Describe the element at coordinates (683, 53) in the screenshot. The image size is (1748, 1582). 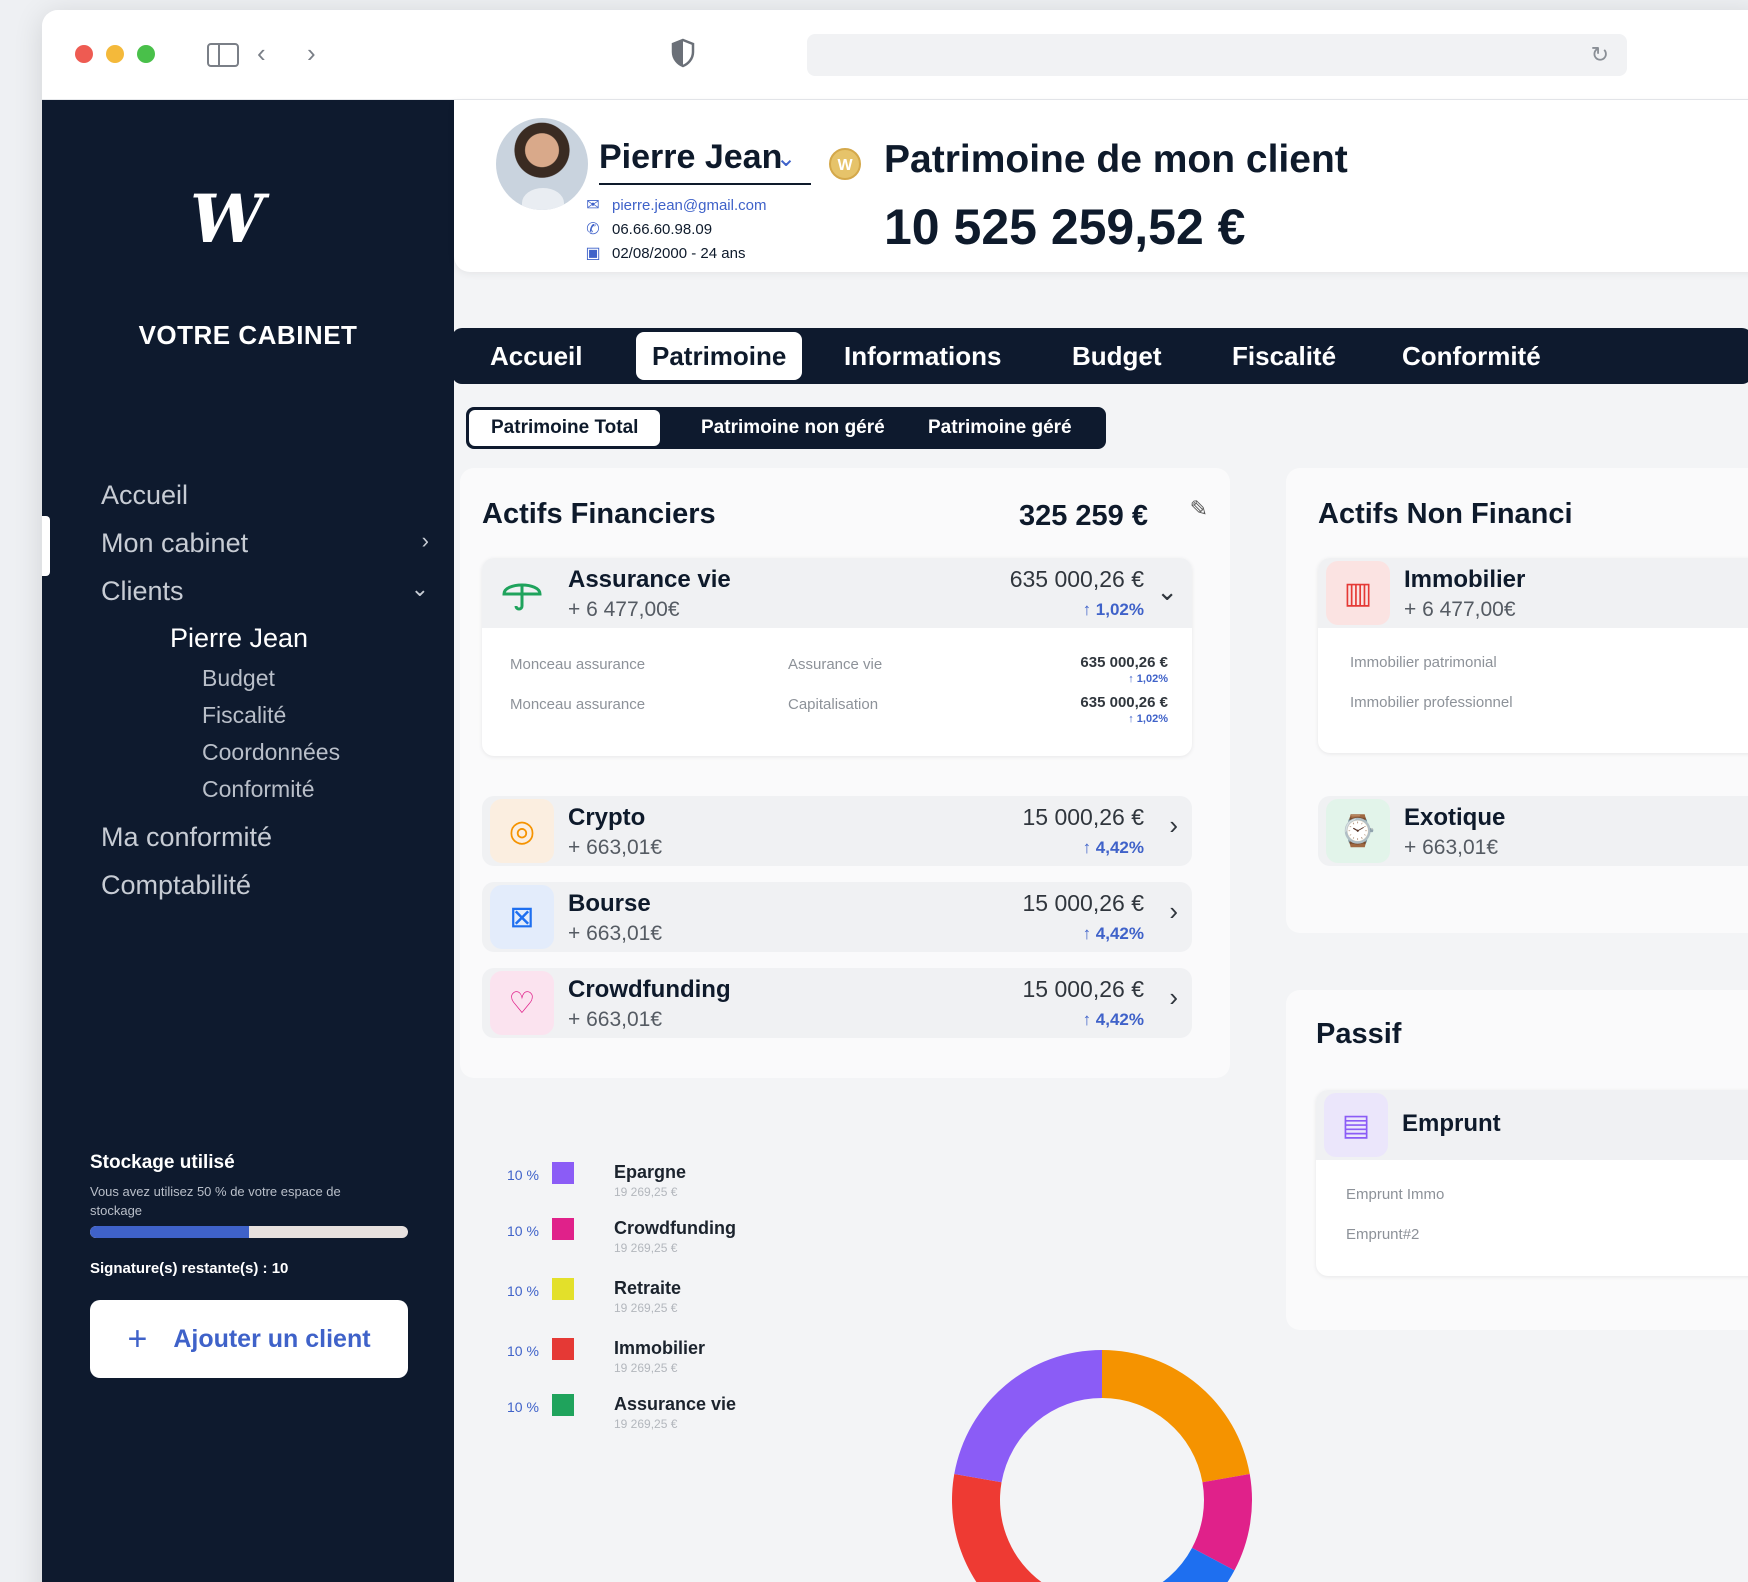
I see `shield-icon` at that location.